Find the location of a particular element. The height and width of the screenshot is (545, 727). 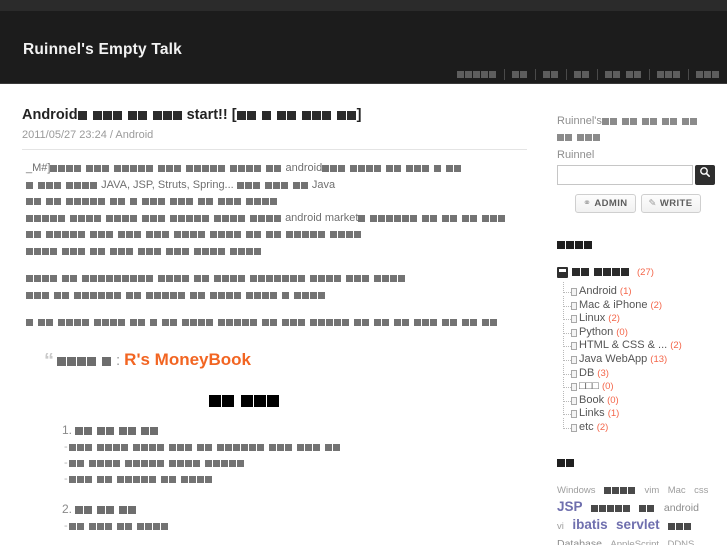

category-count: (0) is located at coordinates (613, 400).